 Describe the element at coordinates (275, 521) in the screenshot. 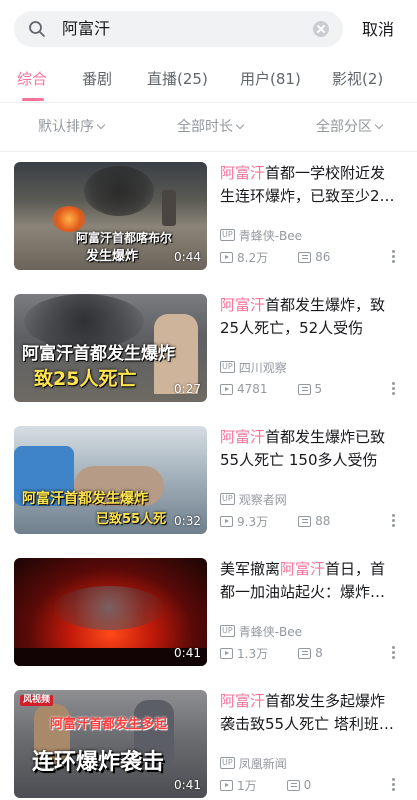

I see `stats-row: 9.3万 88` at that location.